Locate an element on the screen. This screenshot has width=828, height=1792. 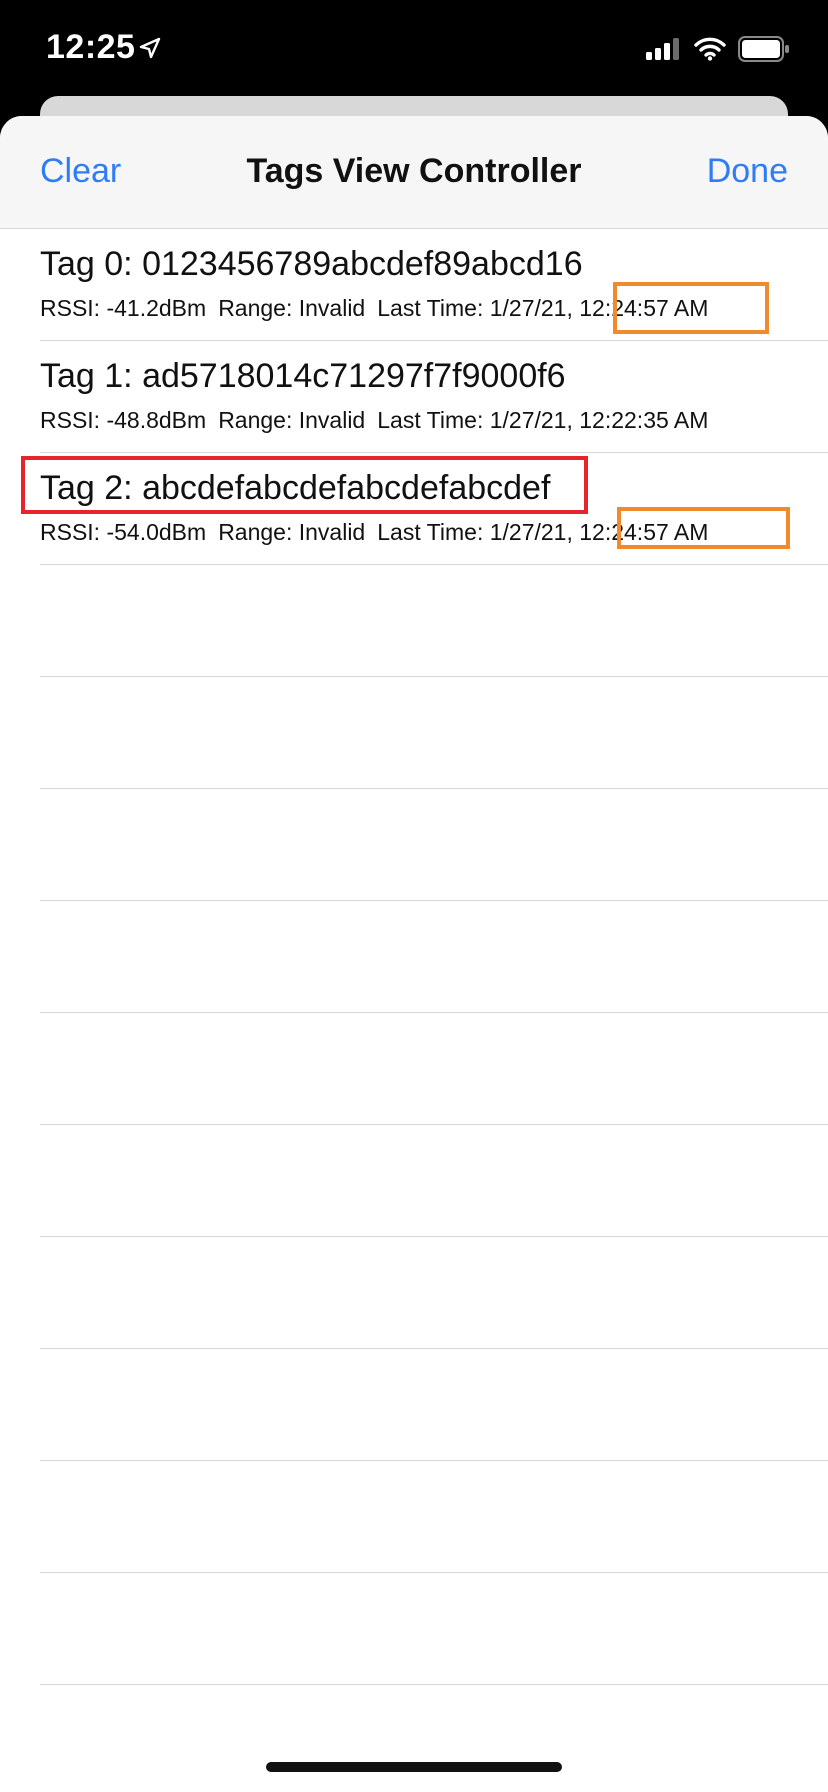
tag-title: Tag 0: 0123456789abcdef89abcd16 is located at coordinates (311, 264).